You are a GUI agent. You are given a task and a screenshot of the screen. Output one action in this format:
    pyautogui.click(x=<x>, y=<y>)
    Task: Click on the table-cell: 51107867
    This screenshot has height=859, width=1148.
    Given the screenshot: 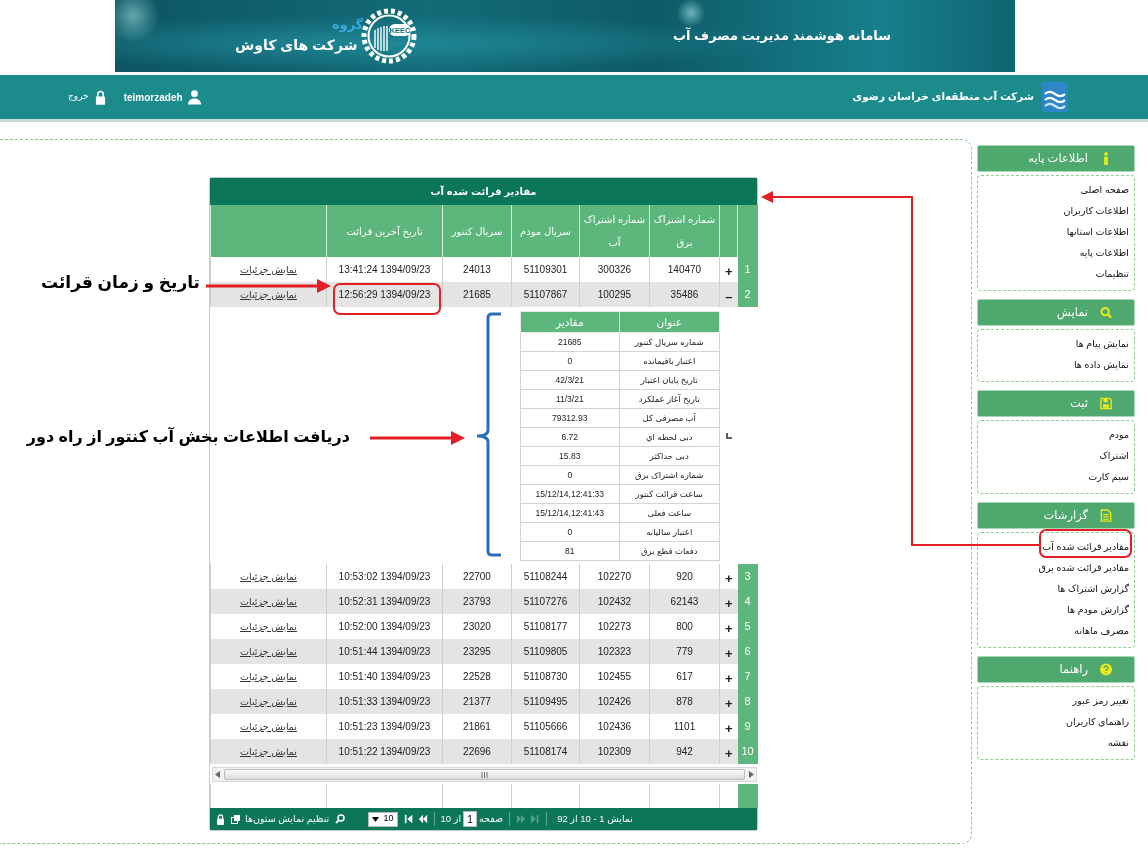 What is the action you would take?
    pyautogui.click(x=545, y=294)
    